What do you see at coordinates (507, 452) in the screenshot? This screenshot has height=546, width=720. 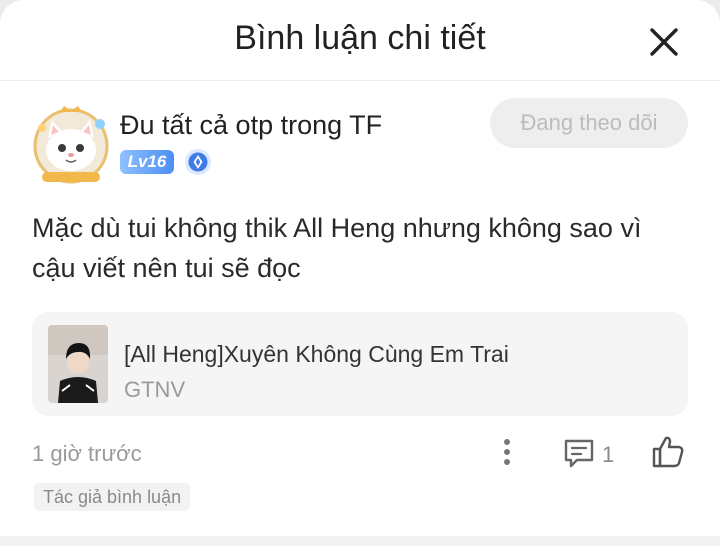 I see `more-options-icon` at bounding box center [507, 452].